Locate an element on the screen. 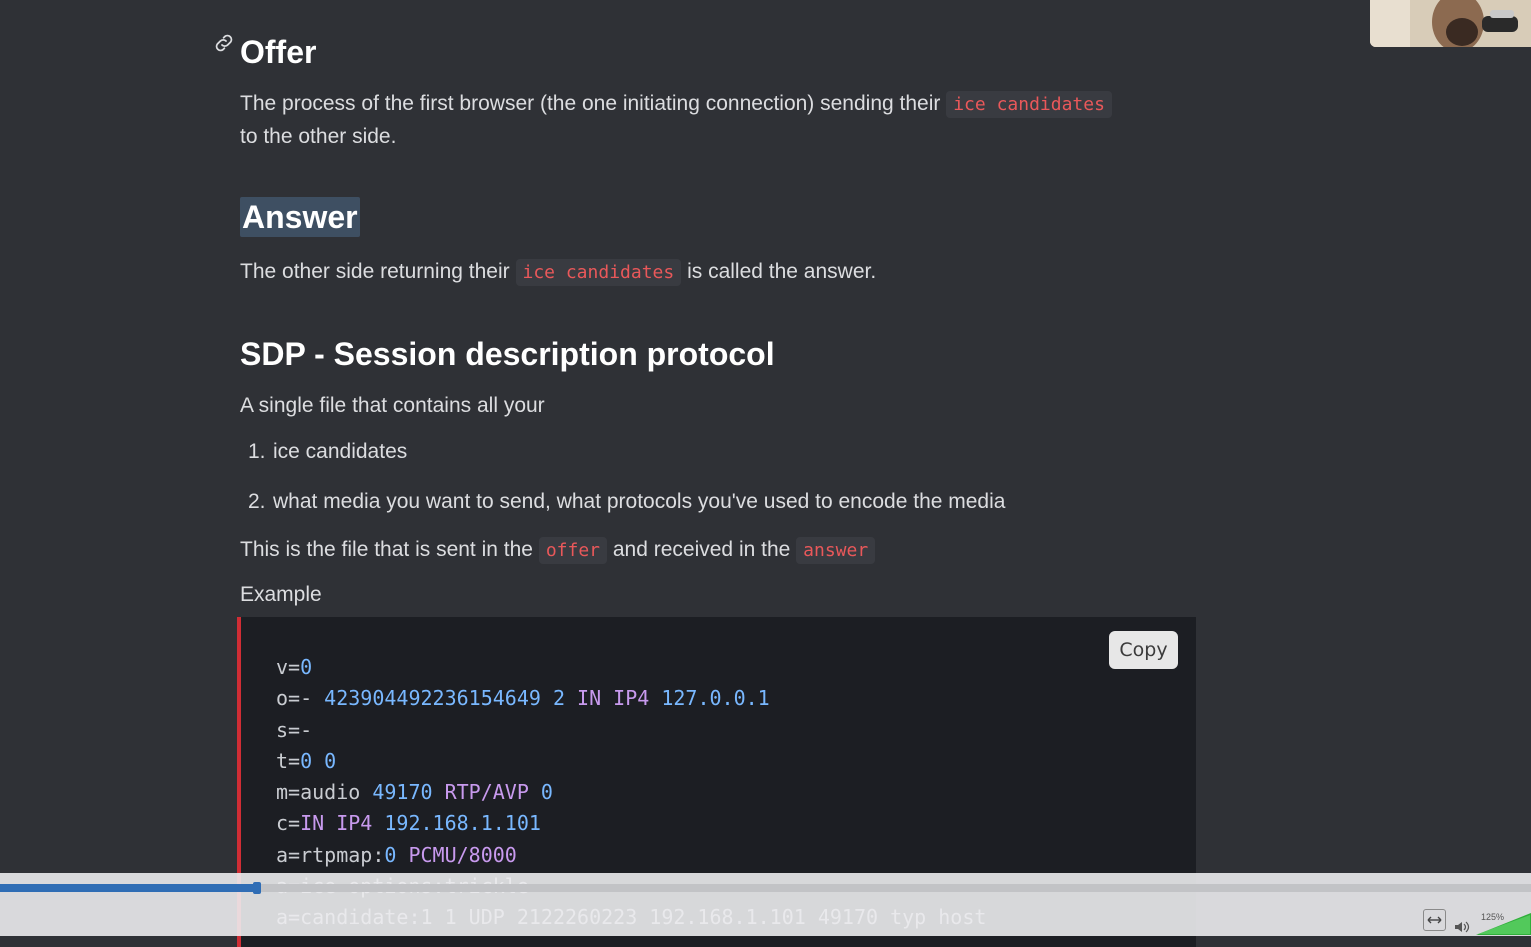 The image size is (1531, 947). code-token: c= is located at coordinates (288, 823).